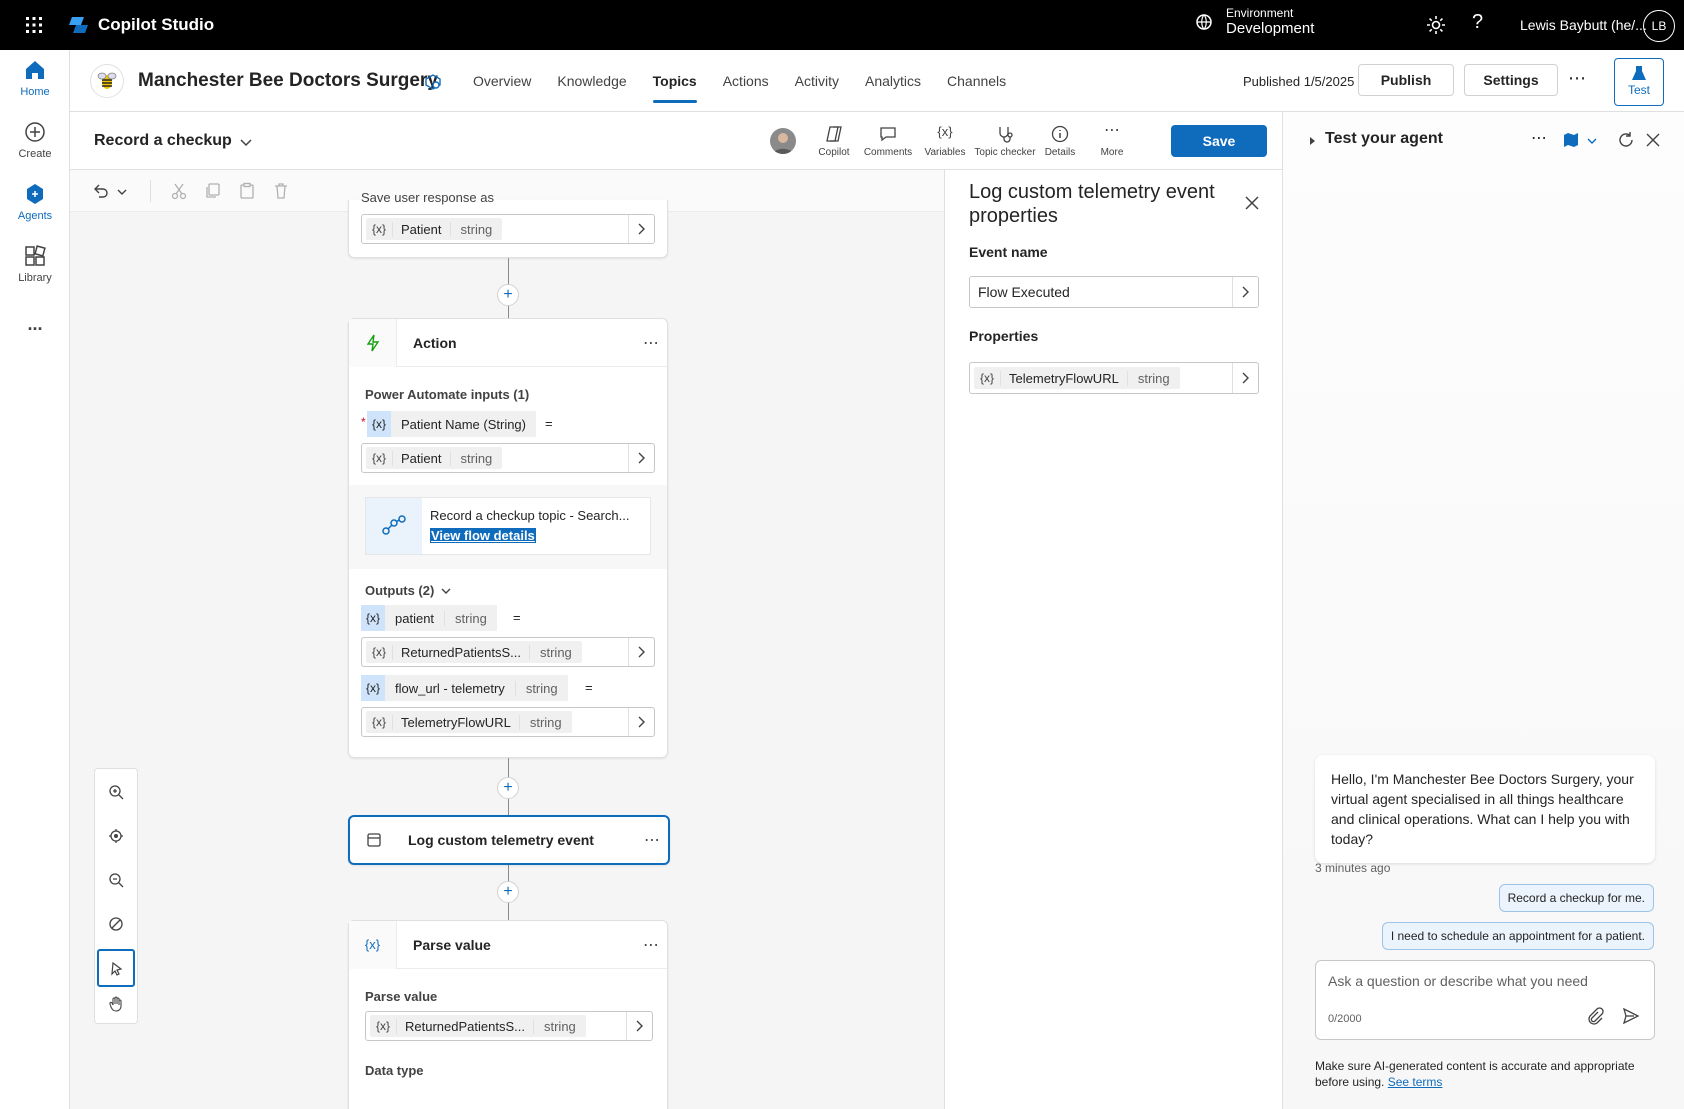 The width and height of the screenshot is (1684, 1109). I want to click on output-variable-field: {x} TelemetryFlowURL string, so click(508, 722).